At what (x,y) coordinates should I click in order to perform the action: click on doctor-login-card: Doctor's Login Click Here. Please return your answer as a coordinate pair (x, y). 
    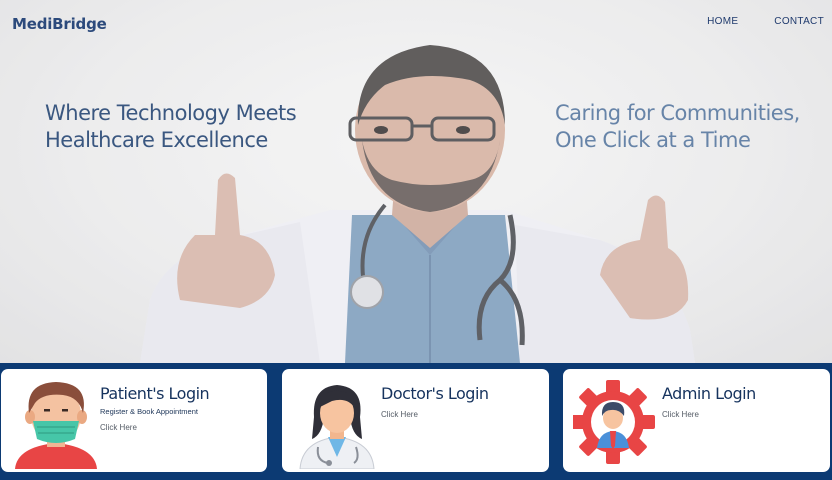
    Looking at the image, I should click on (415, 420).